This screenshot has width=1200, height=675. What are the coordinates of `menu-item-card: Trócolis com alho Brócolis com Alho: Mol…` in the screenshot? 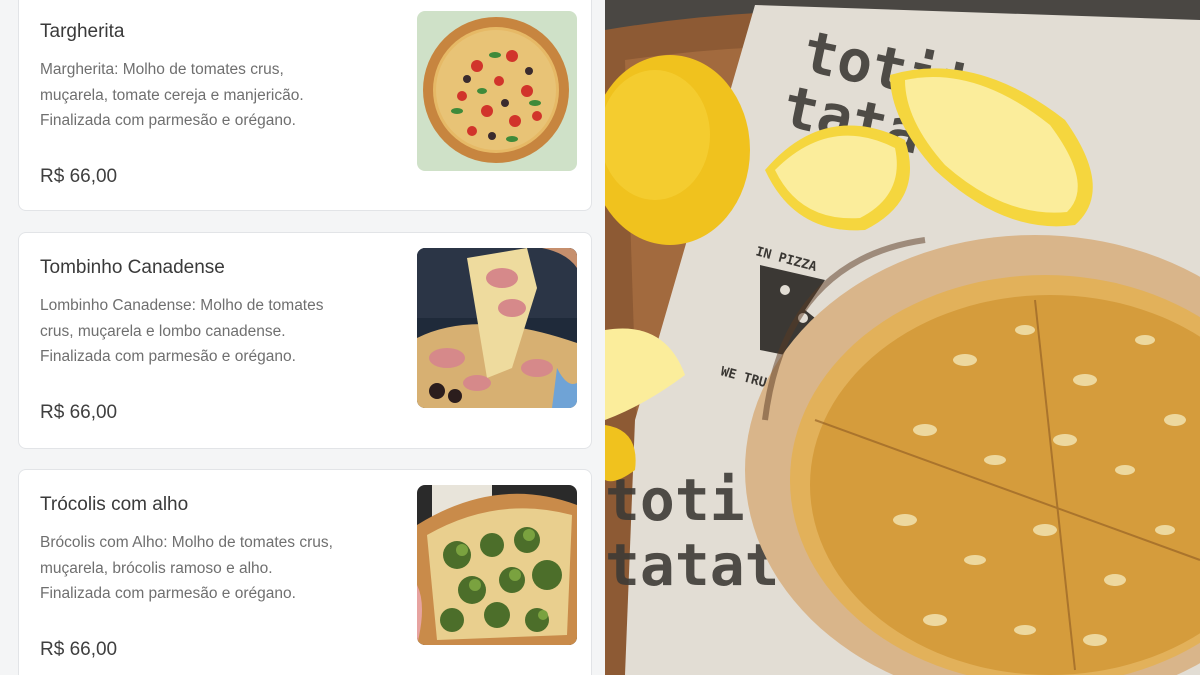 It's located at (305, 572).